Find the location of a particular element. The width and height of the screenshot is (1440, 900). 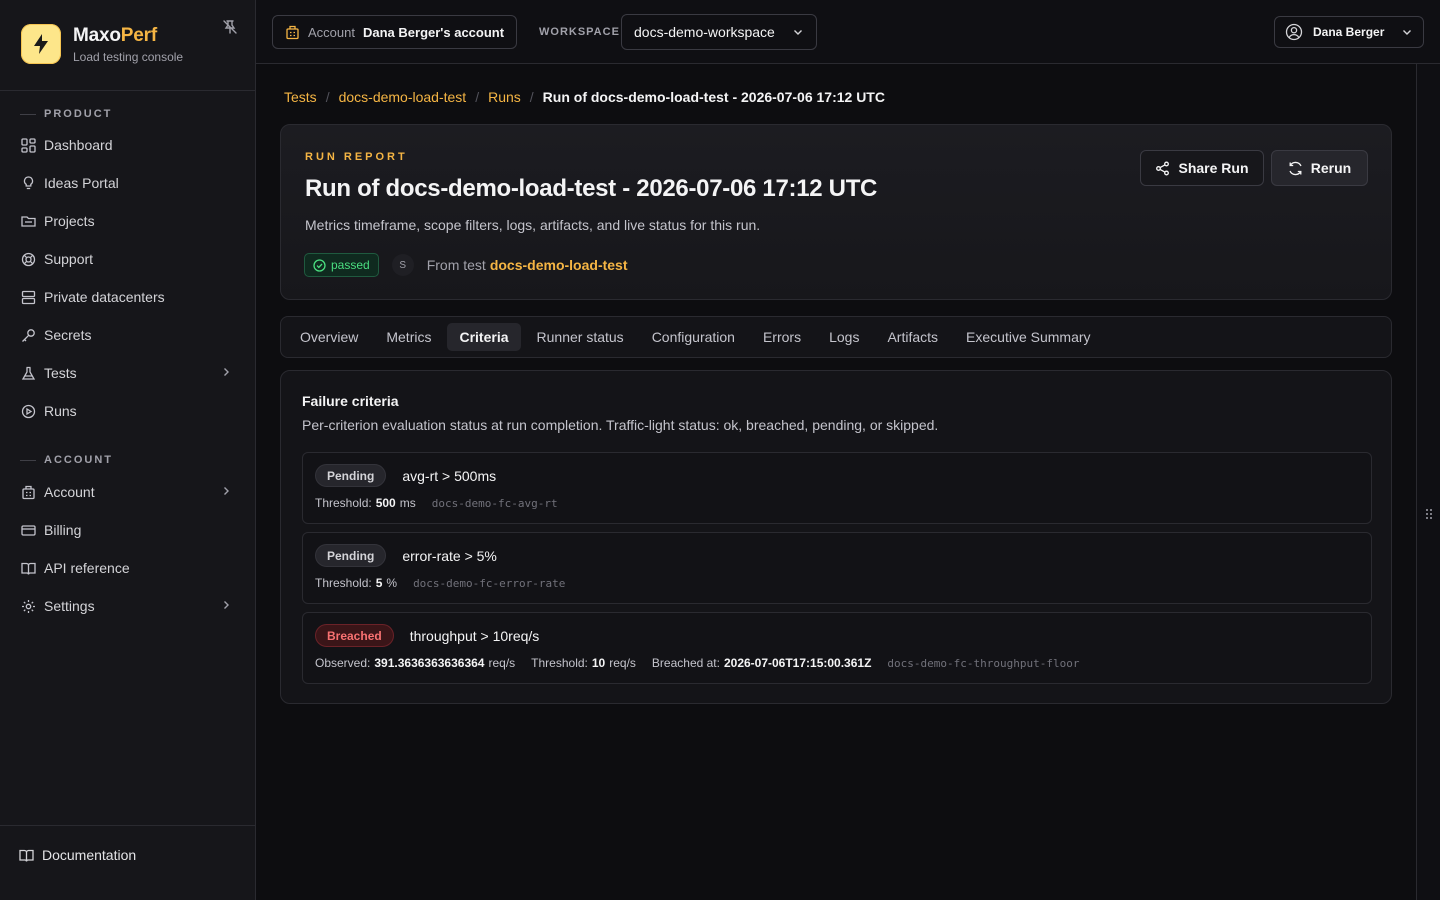

threshold: Threshold: 10 req/s is located at coordinates (583, 663).